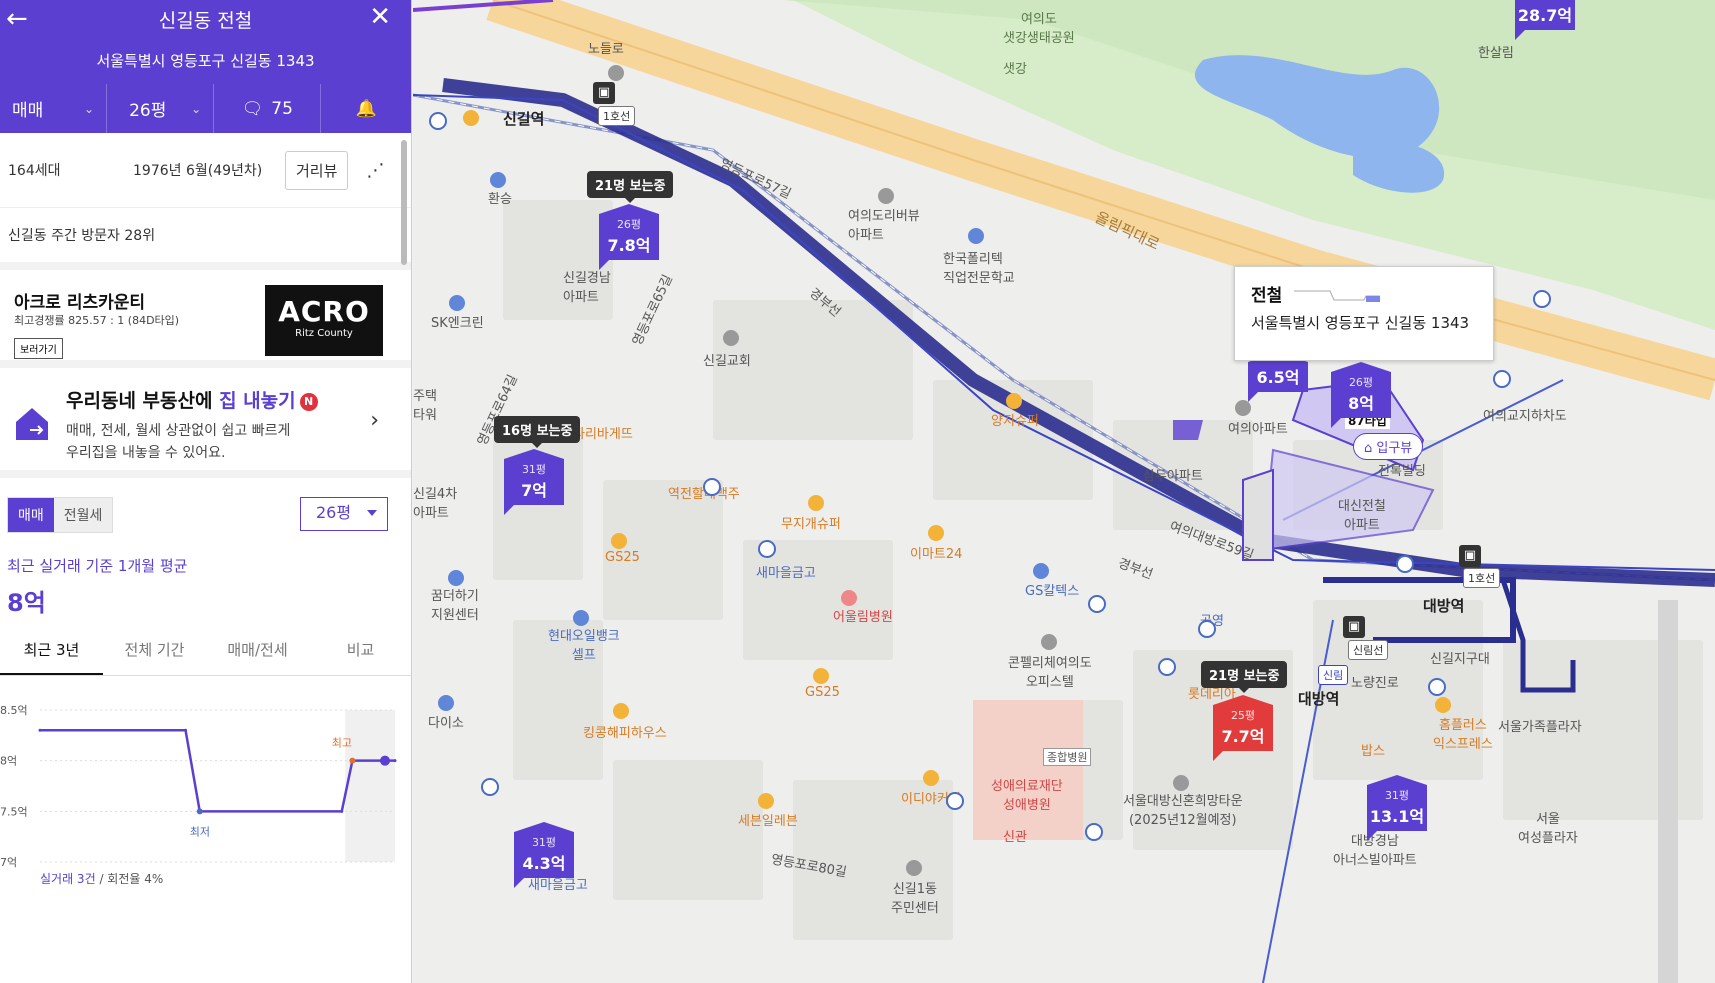  I want to click on sinhon-town-label: 서울대방신혼희망타운 (2025년12월예정), so click(1183, 809).